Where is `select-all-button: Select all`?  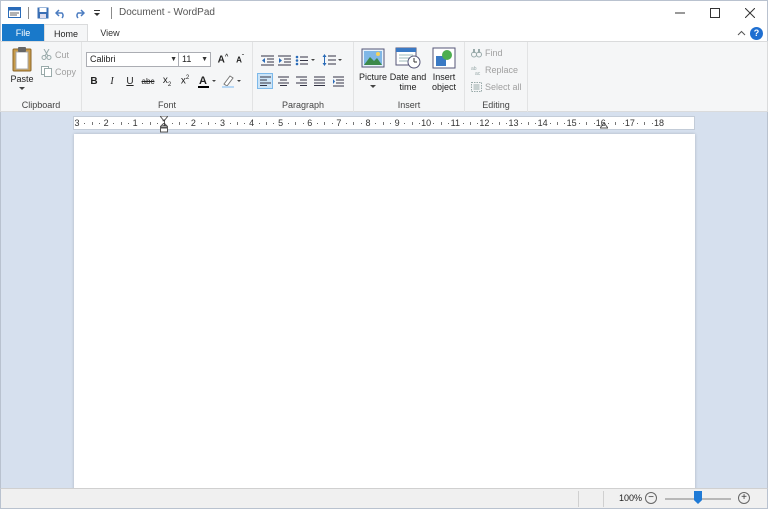
select-all-button: Select all is located at coordinates (496, 87).